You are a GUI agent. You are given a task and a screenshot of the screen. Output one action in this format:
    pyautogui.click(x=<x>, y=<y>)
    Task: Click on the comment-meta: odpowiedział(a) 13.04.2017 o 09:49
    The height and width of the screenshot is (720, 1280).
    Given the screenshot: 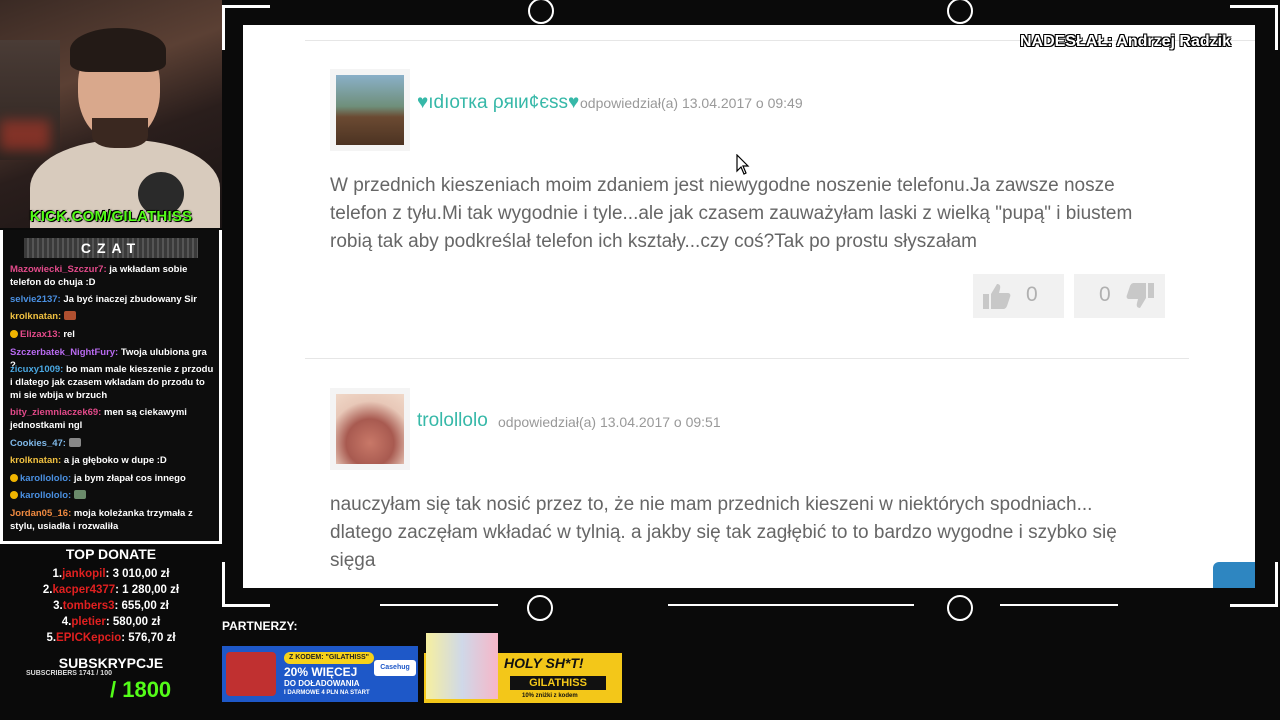 What is the action you would take?
    pyautogui.click(x=691, y=103)
    